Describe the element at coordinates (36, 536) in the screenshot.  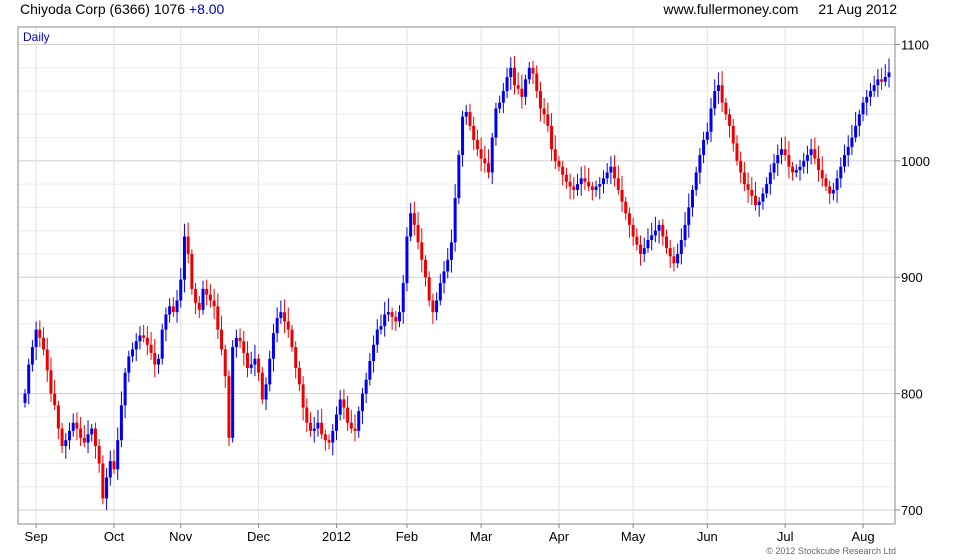
I see `x-tick-label: Sep` at that location.